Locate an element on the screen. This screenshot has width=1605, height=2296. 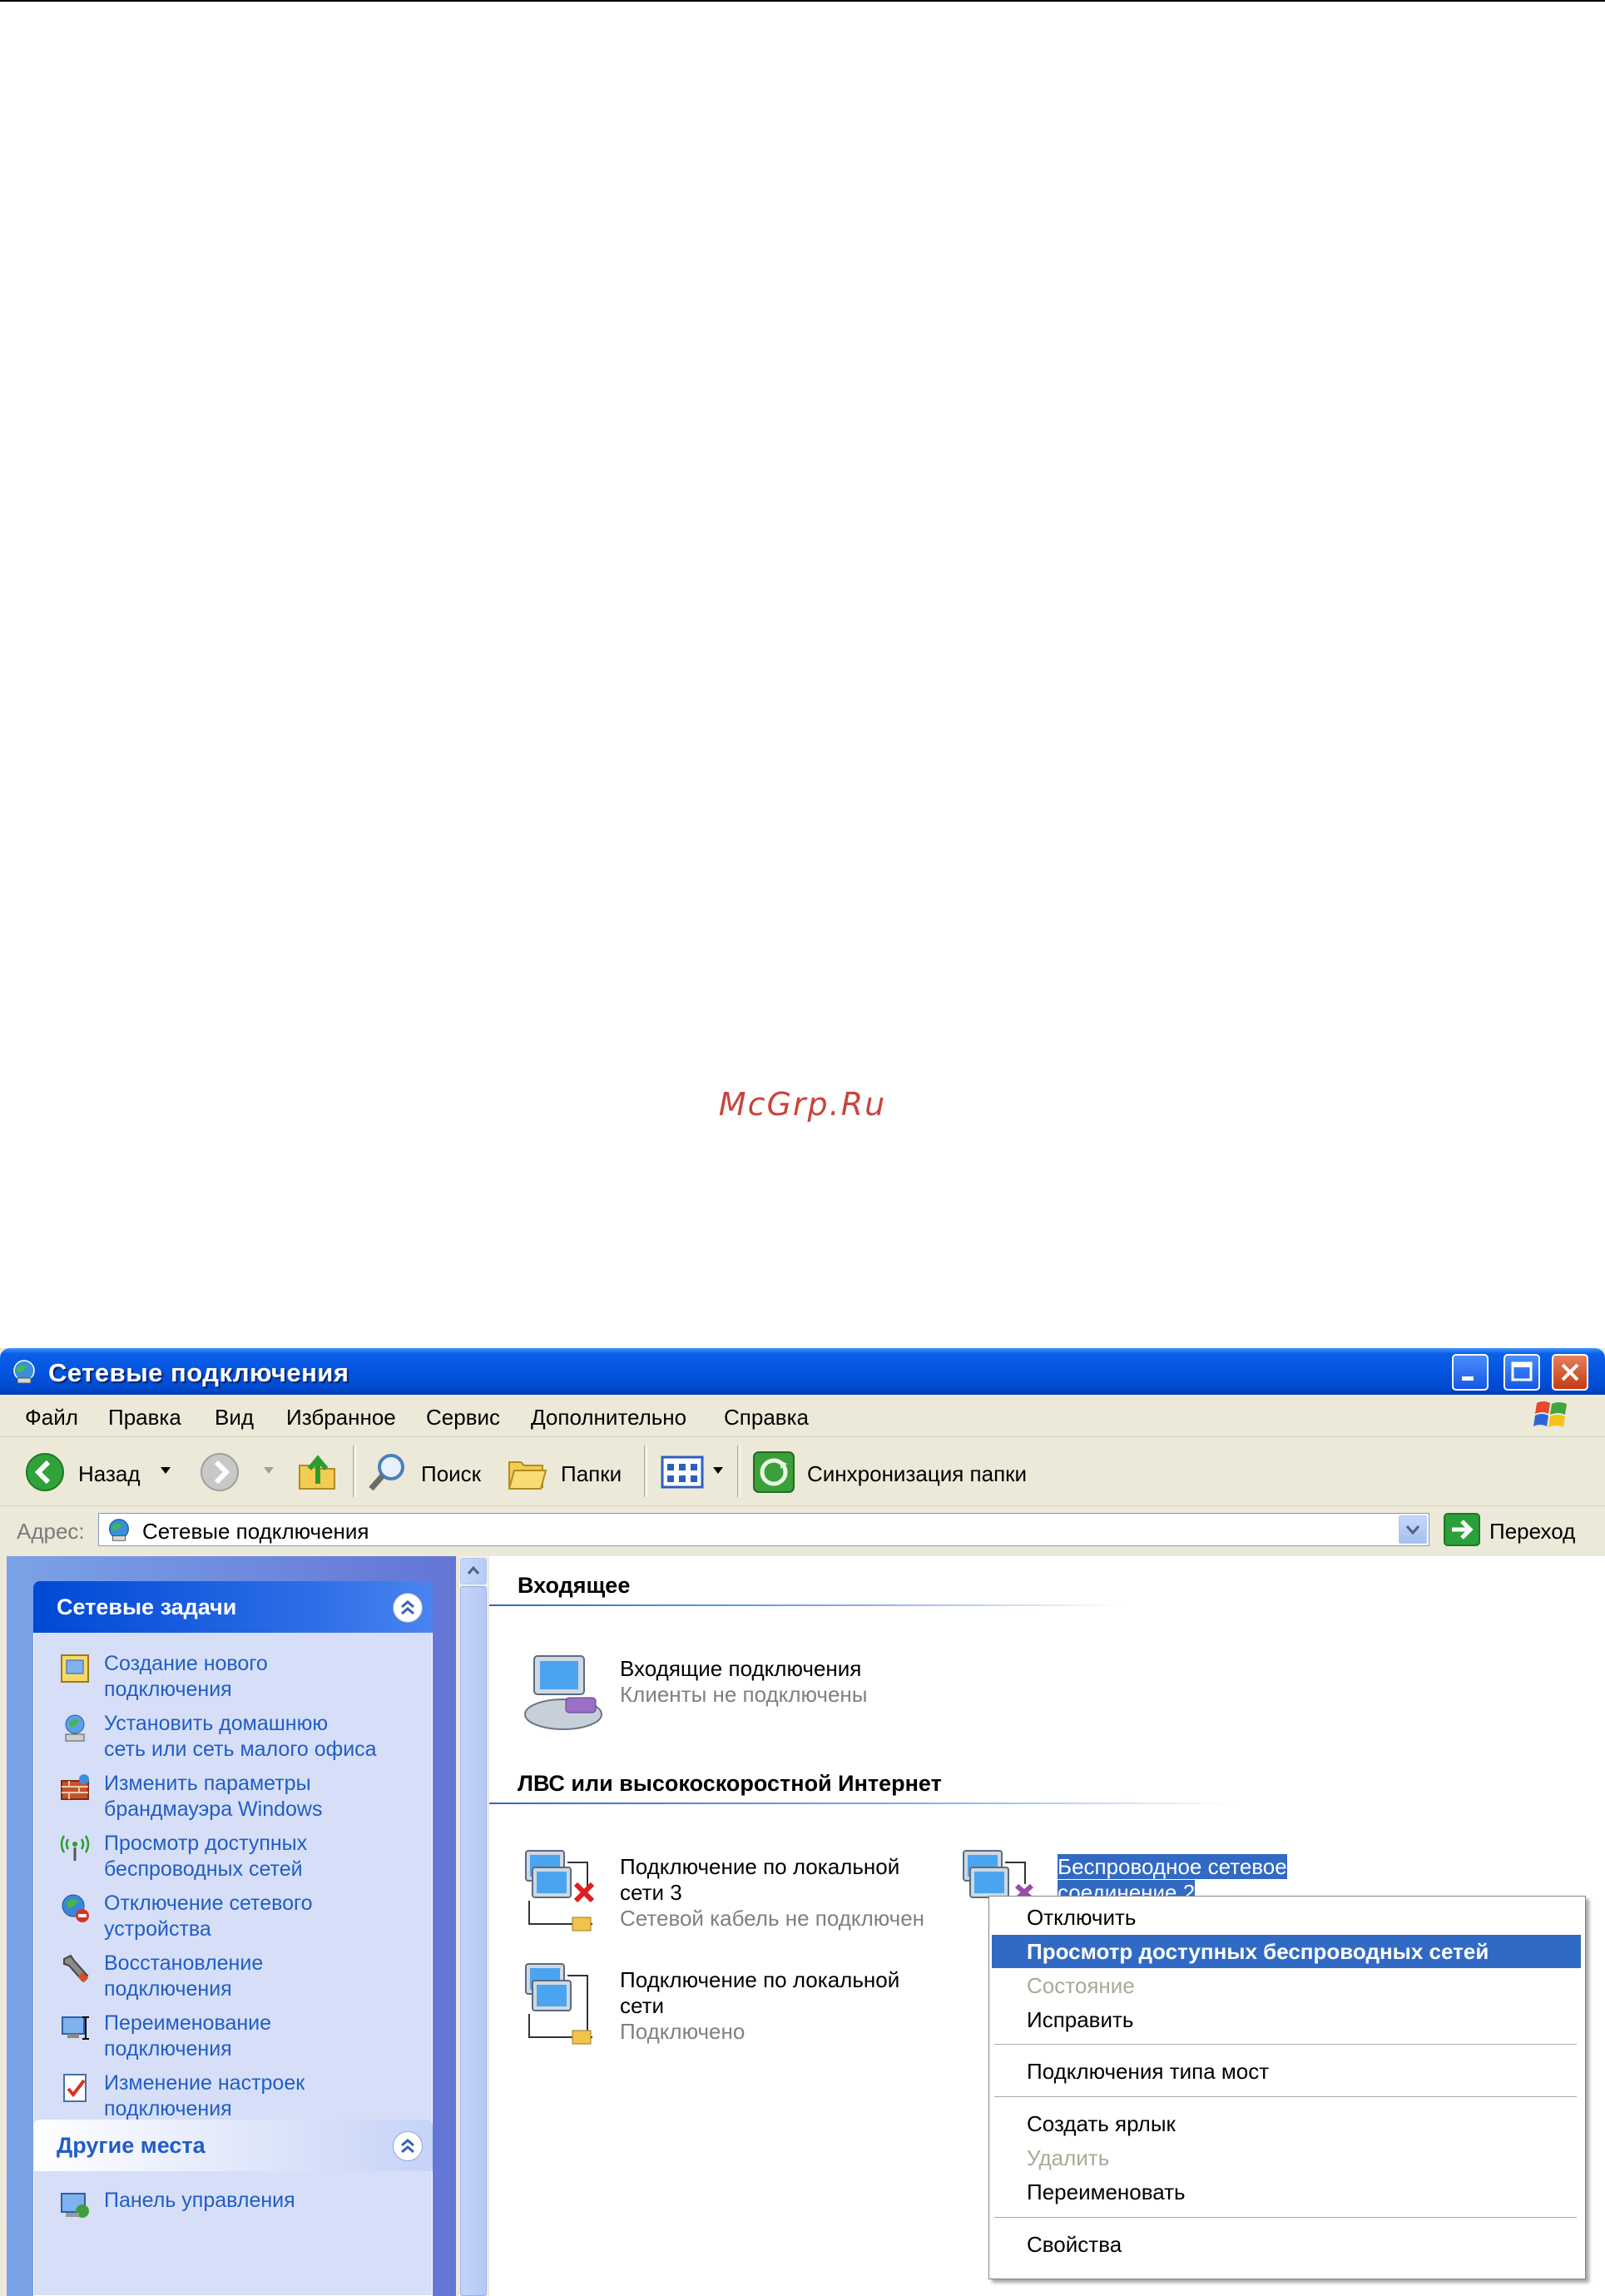
menu-item-label: Подключения типа мост is located at coordinates (1148, 2071).